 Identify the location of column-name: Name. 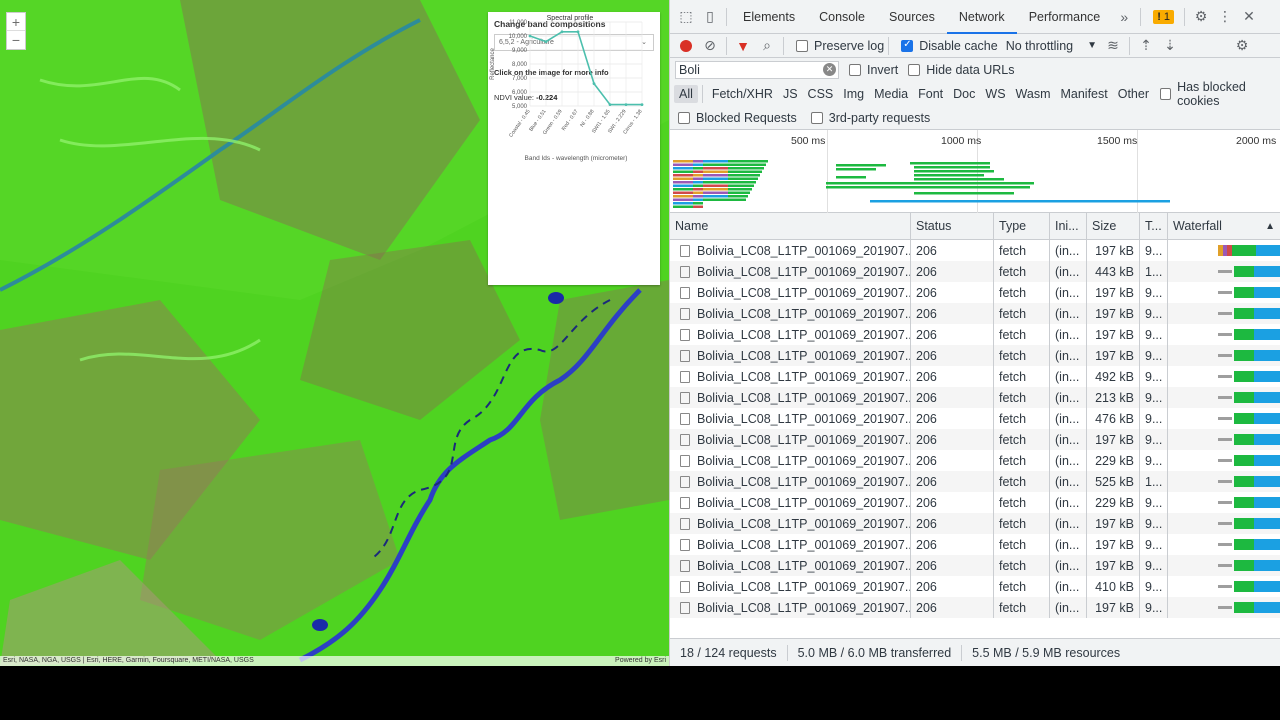
(790, 226).